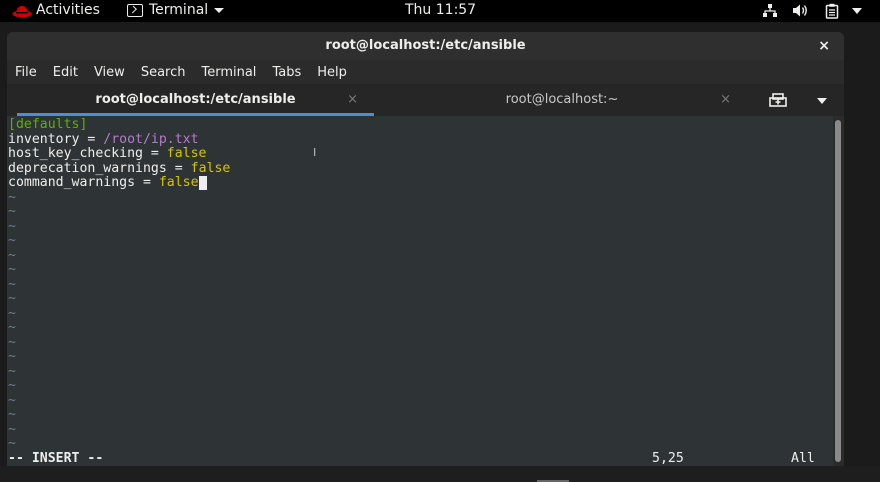 The height and width of the screenshot is (482, 880). I want to click on redhat-logo-icon, so click(22, 11).